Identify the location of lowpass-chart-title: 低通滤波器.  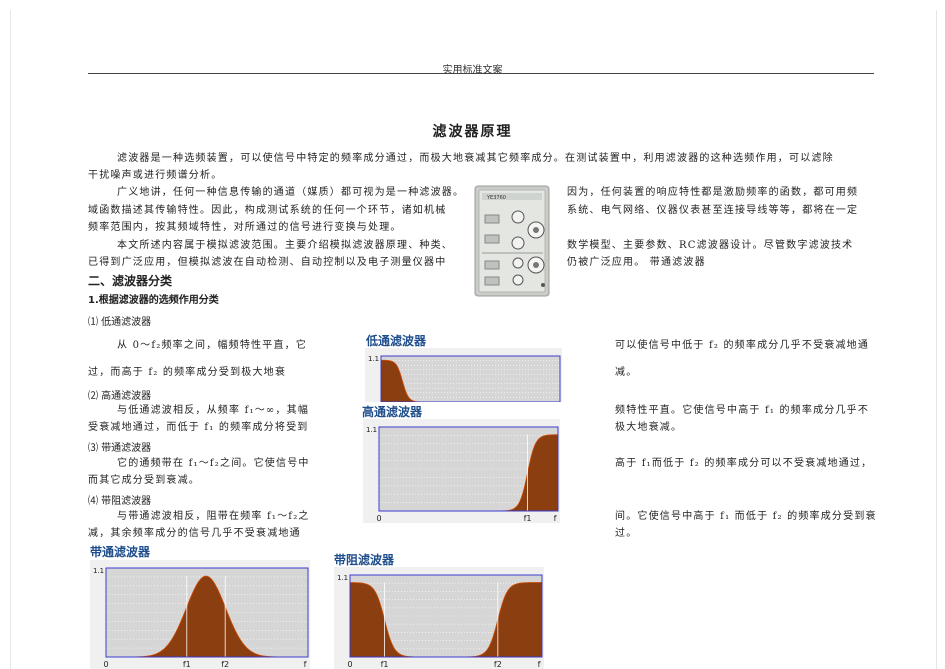
(396, 341).